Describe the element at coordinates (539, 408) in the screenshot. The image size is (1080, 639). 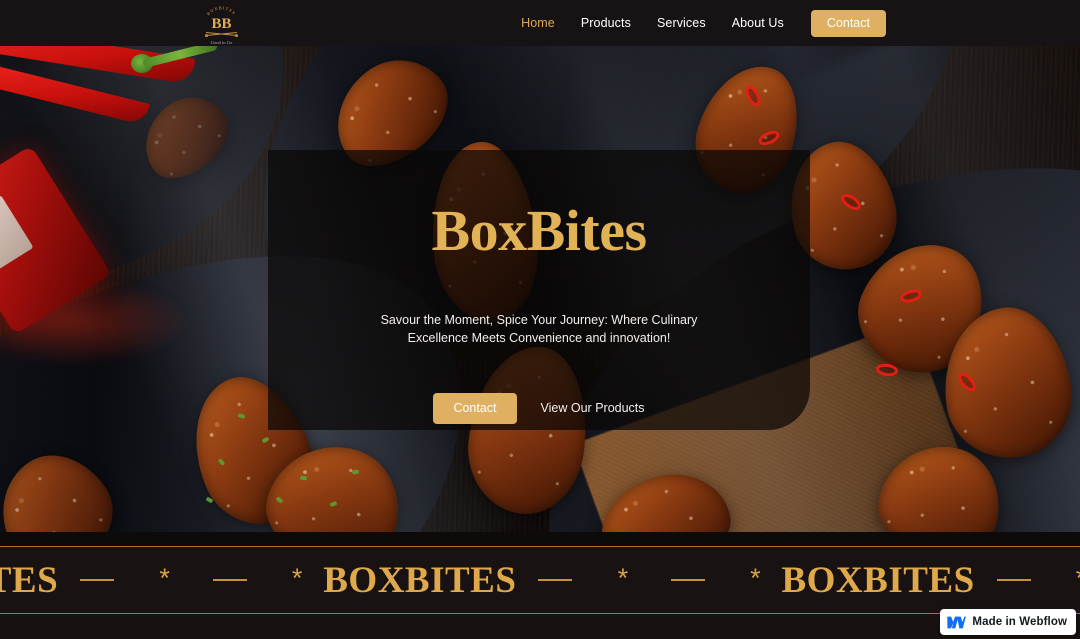
I see `hero-actions: Contact View Our Products` at that location.